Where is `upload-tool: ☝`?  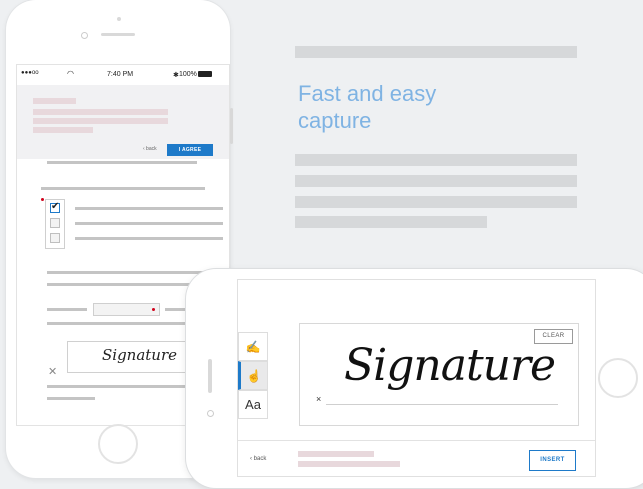 upload-tool: ☝ is located at coordinates (253, 375).